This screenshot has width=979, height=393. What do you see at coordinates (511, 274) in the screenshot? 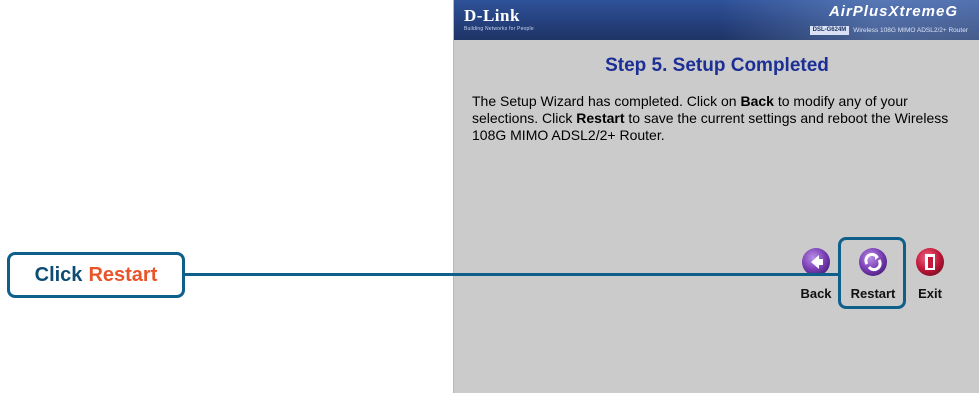
I see `callout-connector-line` at bounding box center [511, 274].